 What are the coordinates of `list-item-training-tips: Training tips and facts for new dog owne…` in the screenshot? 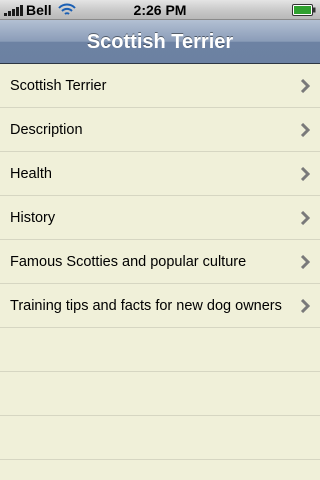 It's located at (160, 306).